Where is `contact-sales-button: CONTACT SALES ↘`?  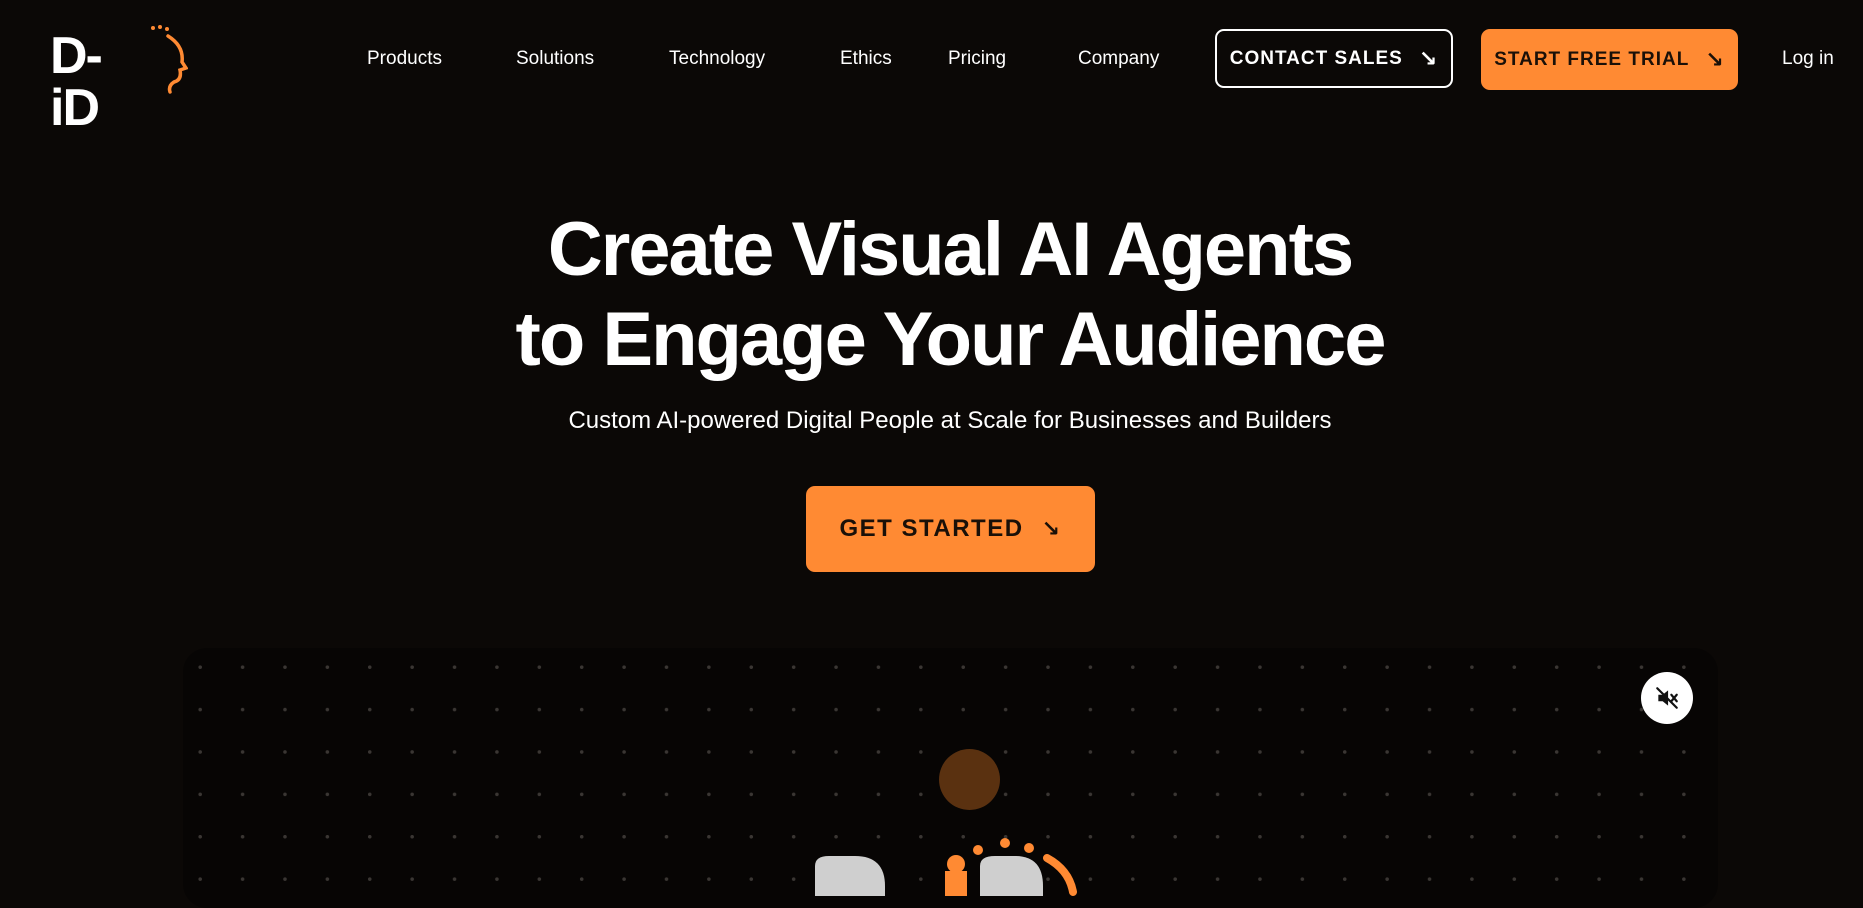
contact-sales-button: CONTACT SALES ↘ is located at coordinates (1334, 58).